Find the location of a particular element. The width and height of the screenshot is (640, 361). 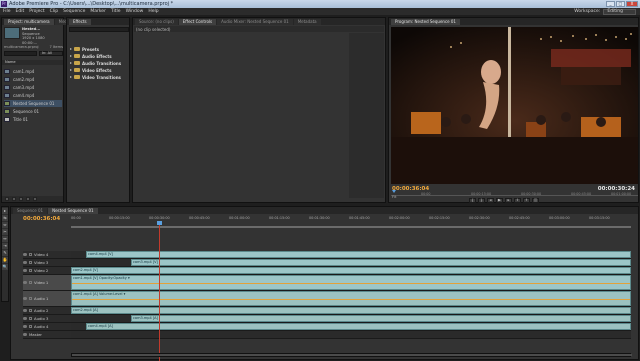

timeline-clip: cam4.mp4 [A] is located at coordinates (358, 326).